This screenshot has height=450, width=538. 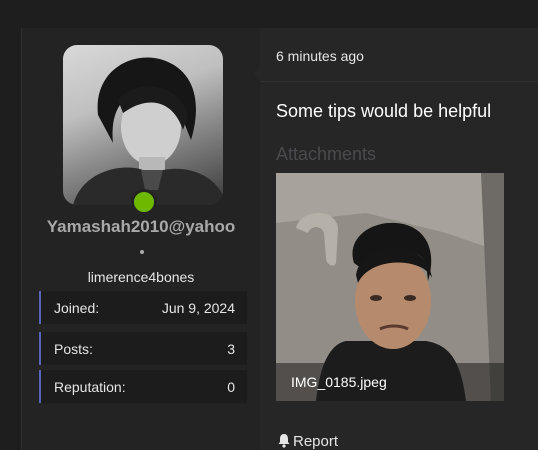 What do you see at coordinates (141, 277) in the screenshot?
I see `user-title: limerence4bones` at bounding box center [141, 277].